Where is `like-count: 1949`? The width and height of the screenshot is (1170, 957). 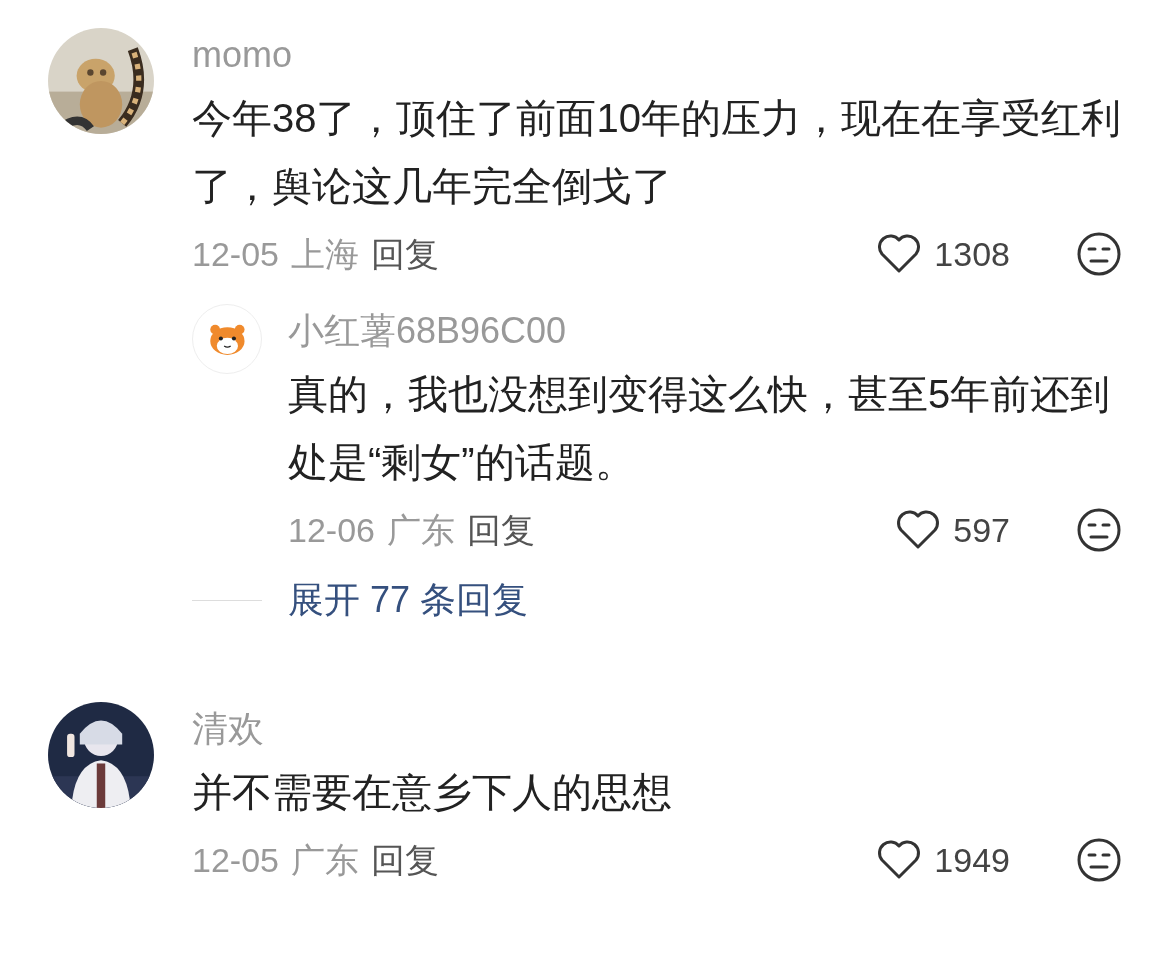
like-count: 1949 is located at coordinates (972, 860).